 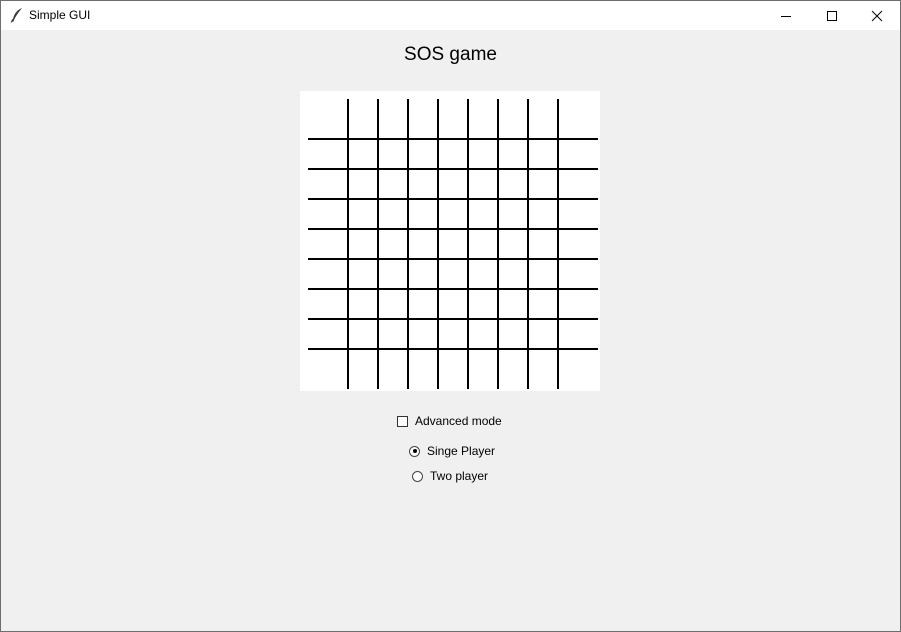 What do you see at coordinates (461, 451) in the screenshot?
I see `single-player-label: Singe Player` at bounding box center [461, 451].